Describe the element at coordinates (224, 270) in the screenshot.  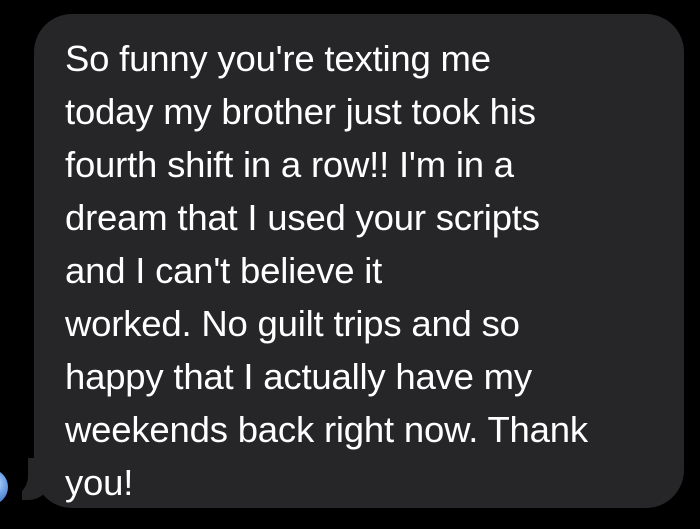
I see `message-line: and I can't believe it` at that location.